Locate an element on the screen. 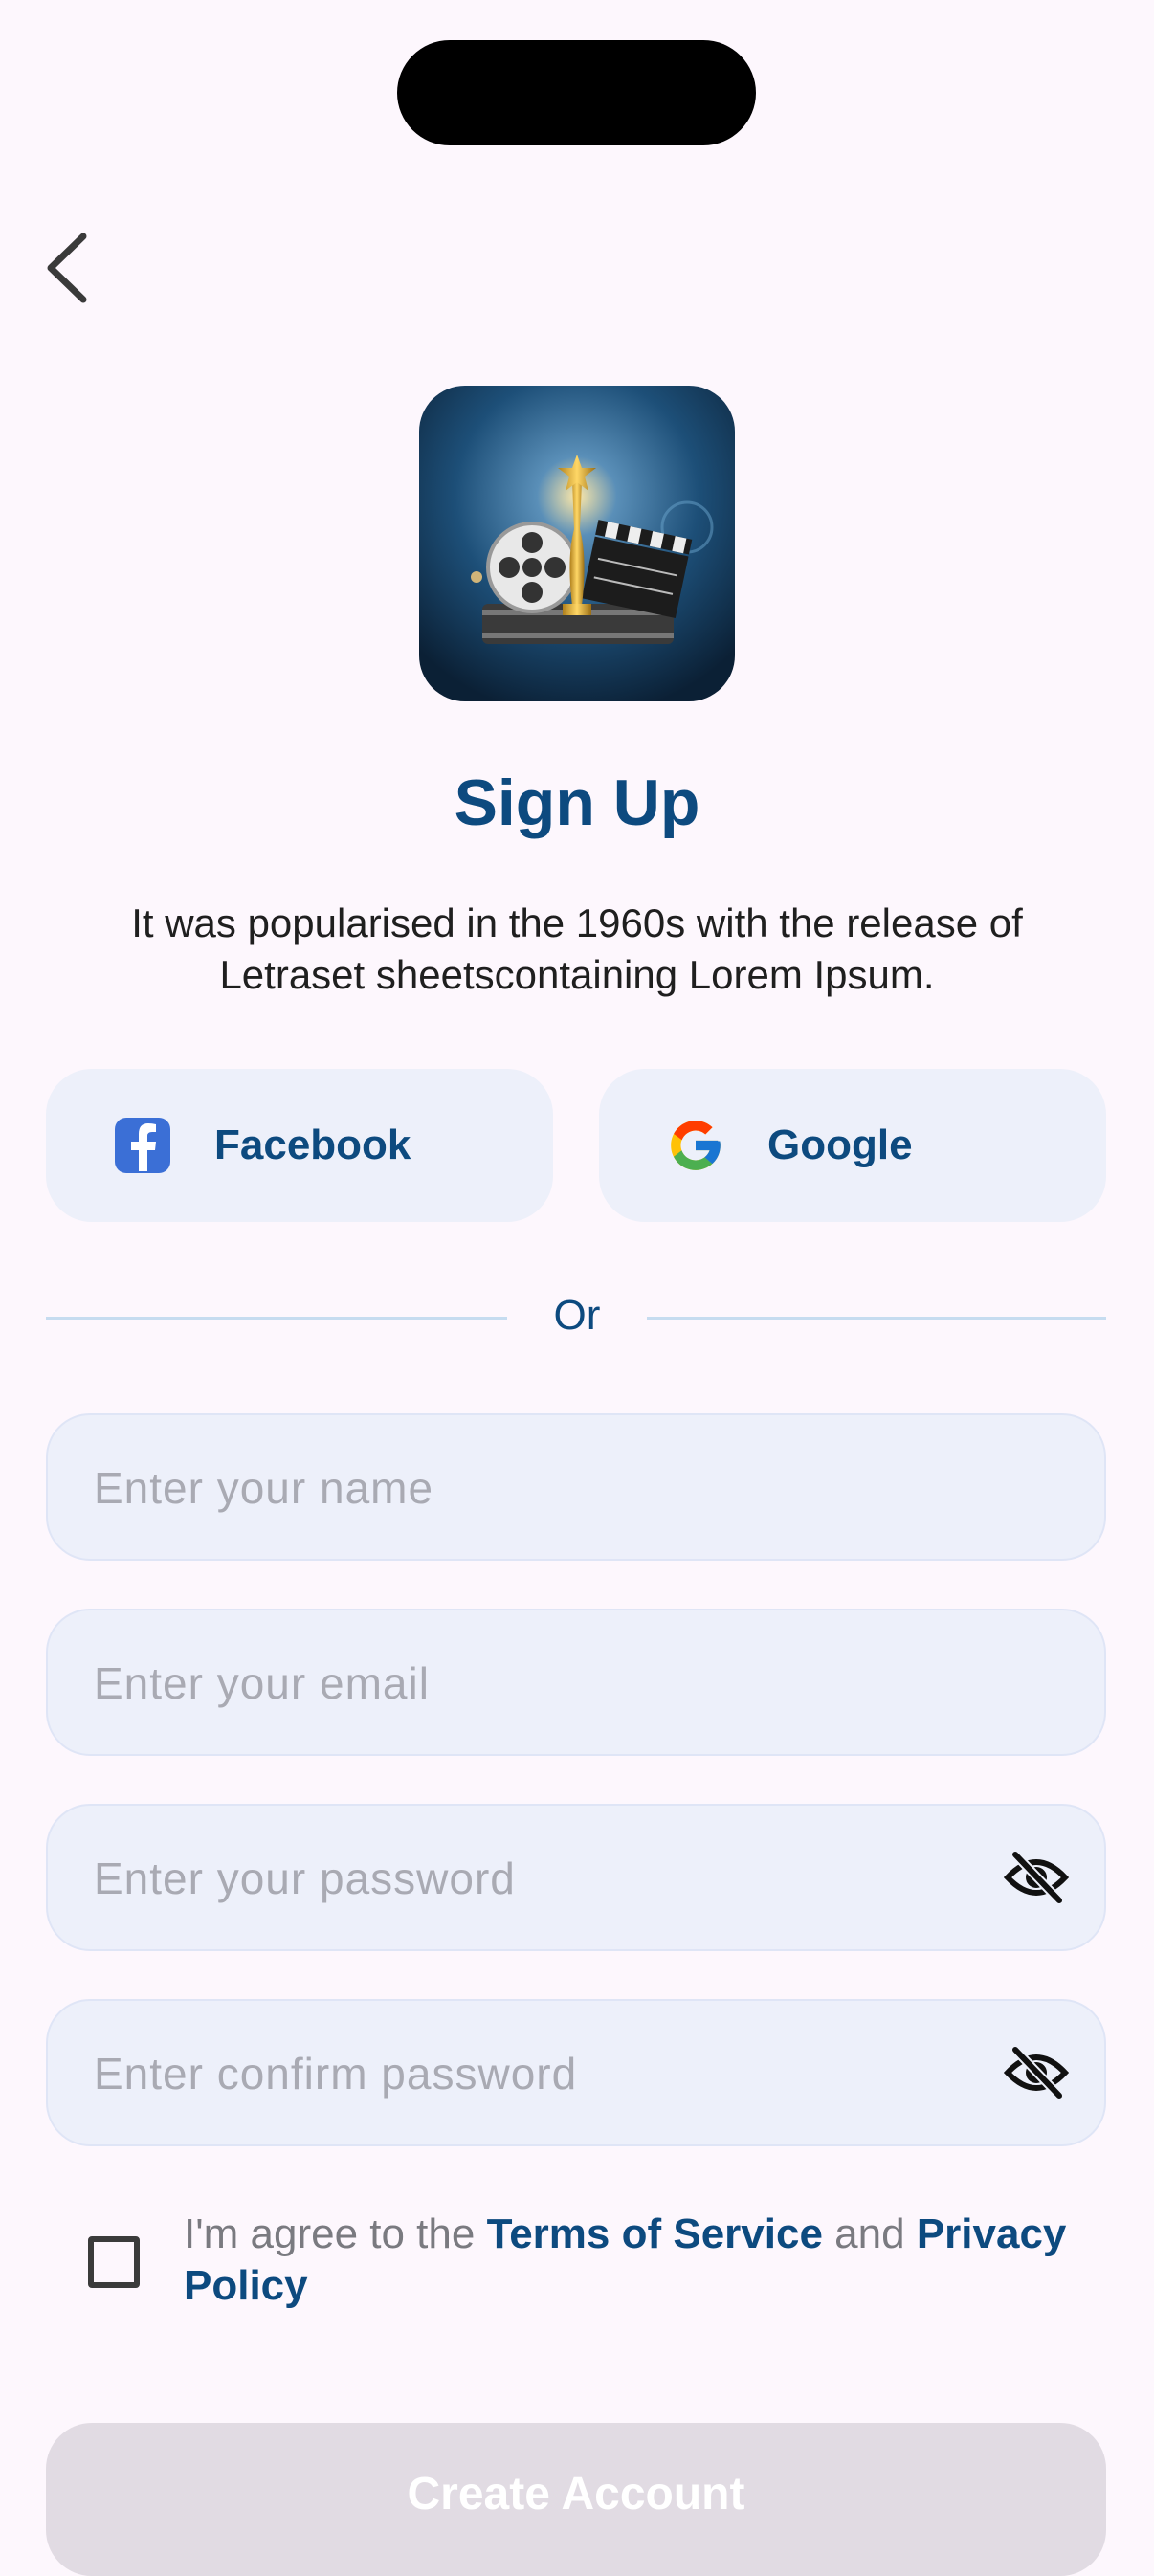 This screenshot has width=1154, height=2576. facebook-button-label: Facebook is located at coordinates (312, 1144).